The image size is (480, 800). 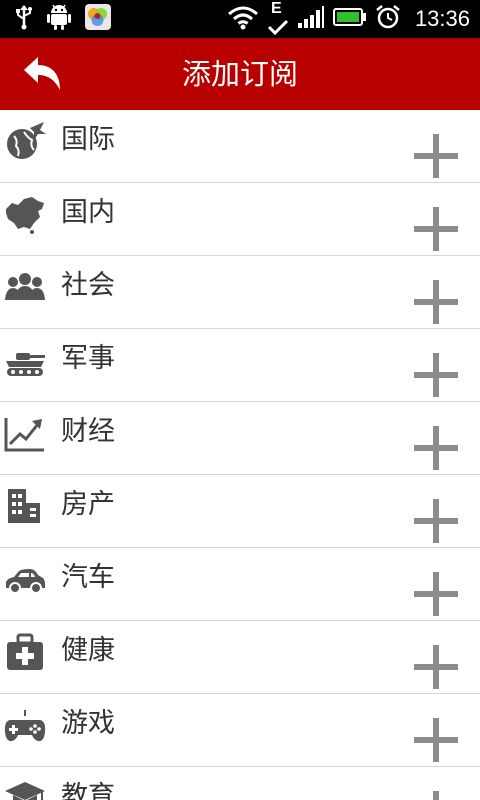 I want to click on status-bar: E 13:36, so click(x=240, y=19).